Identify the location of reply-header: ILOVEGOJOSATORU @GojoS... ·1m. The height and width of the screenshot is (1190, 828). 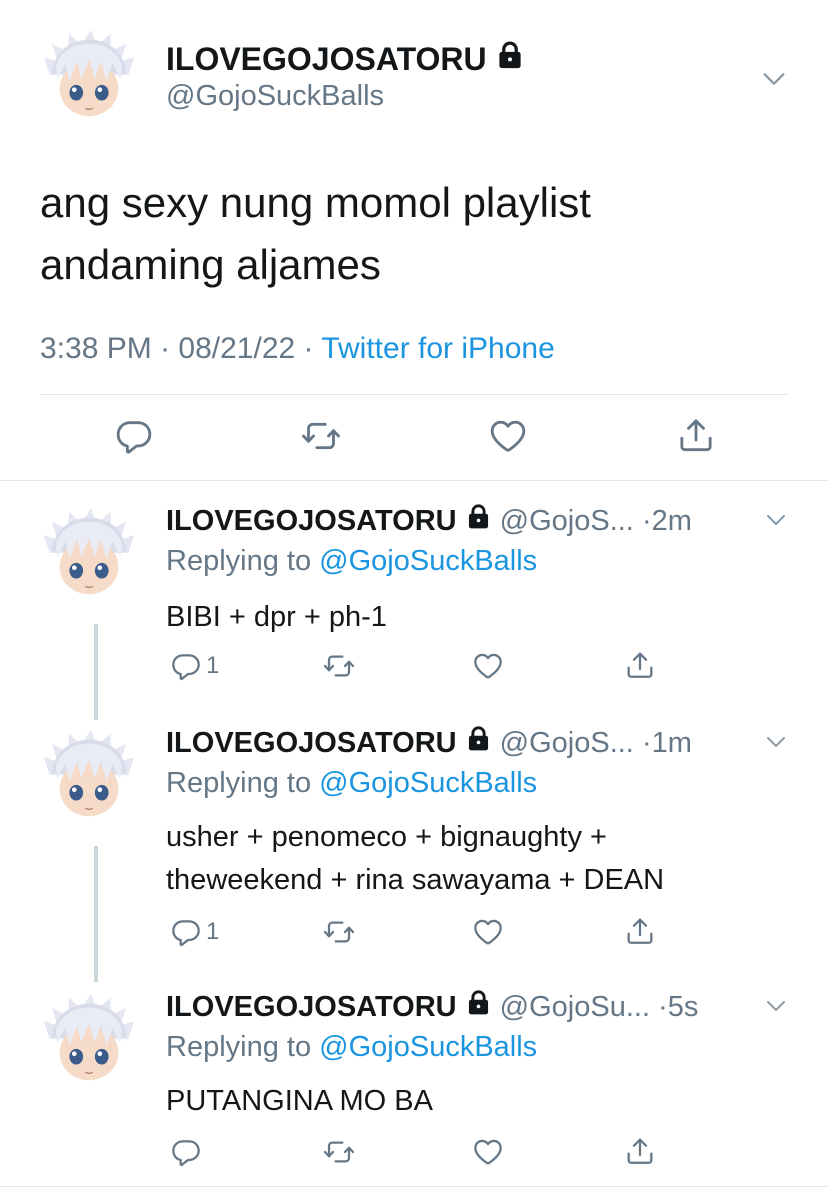
(429, 742).